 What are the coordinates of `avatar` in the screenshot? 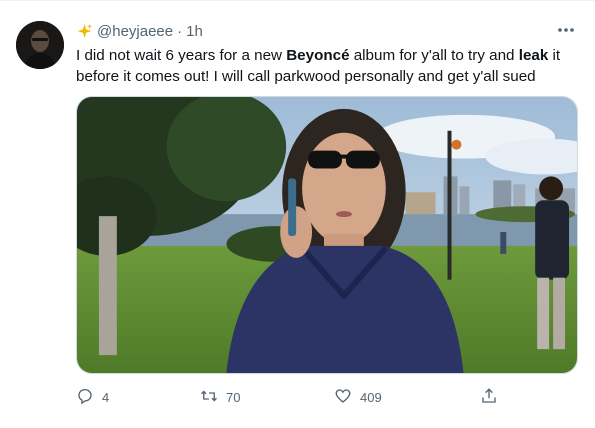 It's located at (40, 45).